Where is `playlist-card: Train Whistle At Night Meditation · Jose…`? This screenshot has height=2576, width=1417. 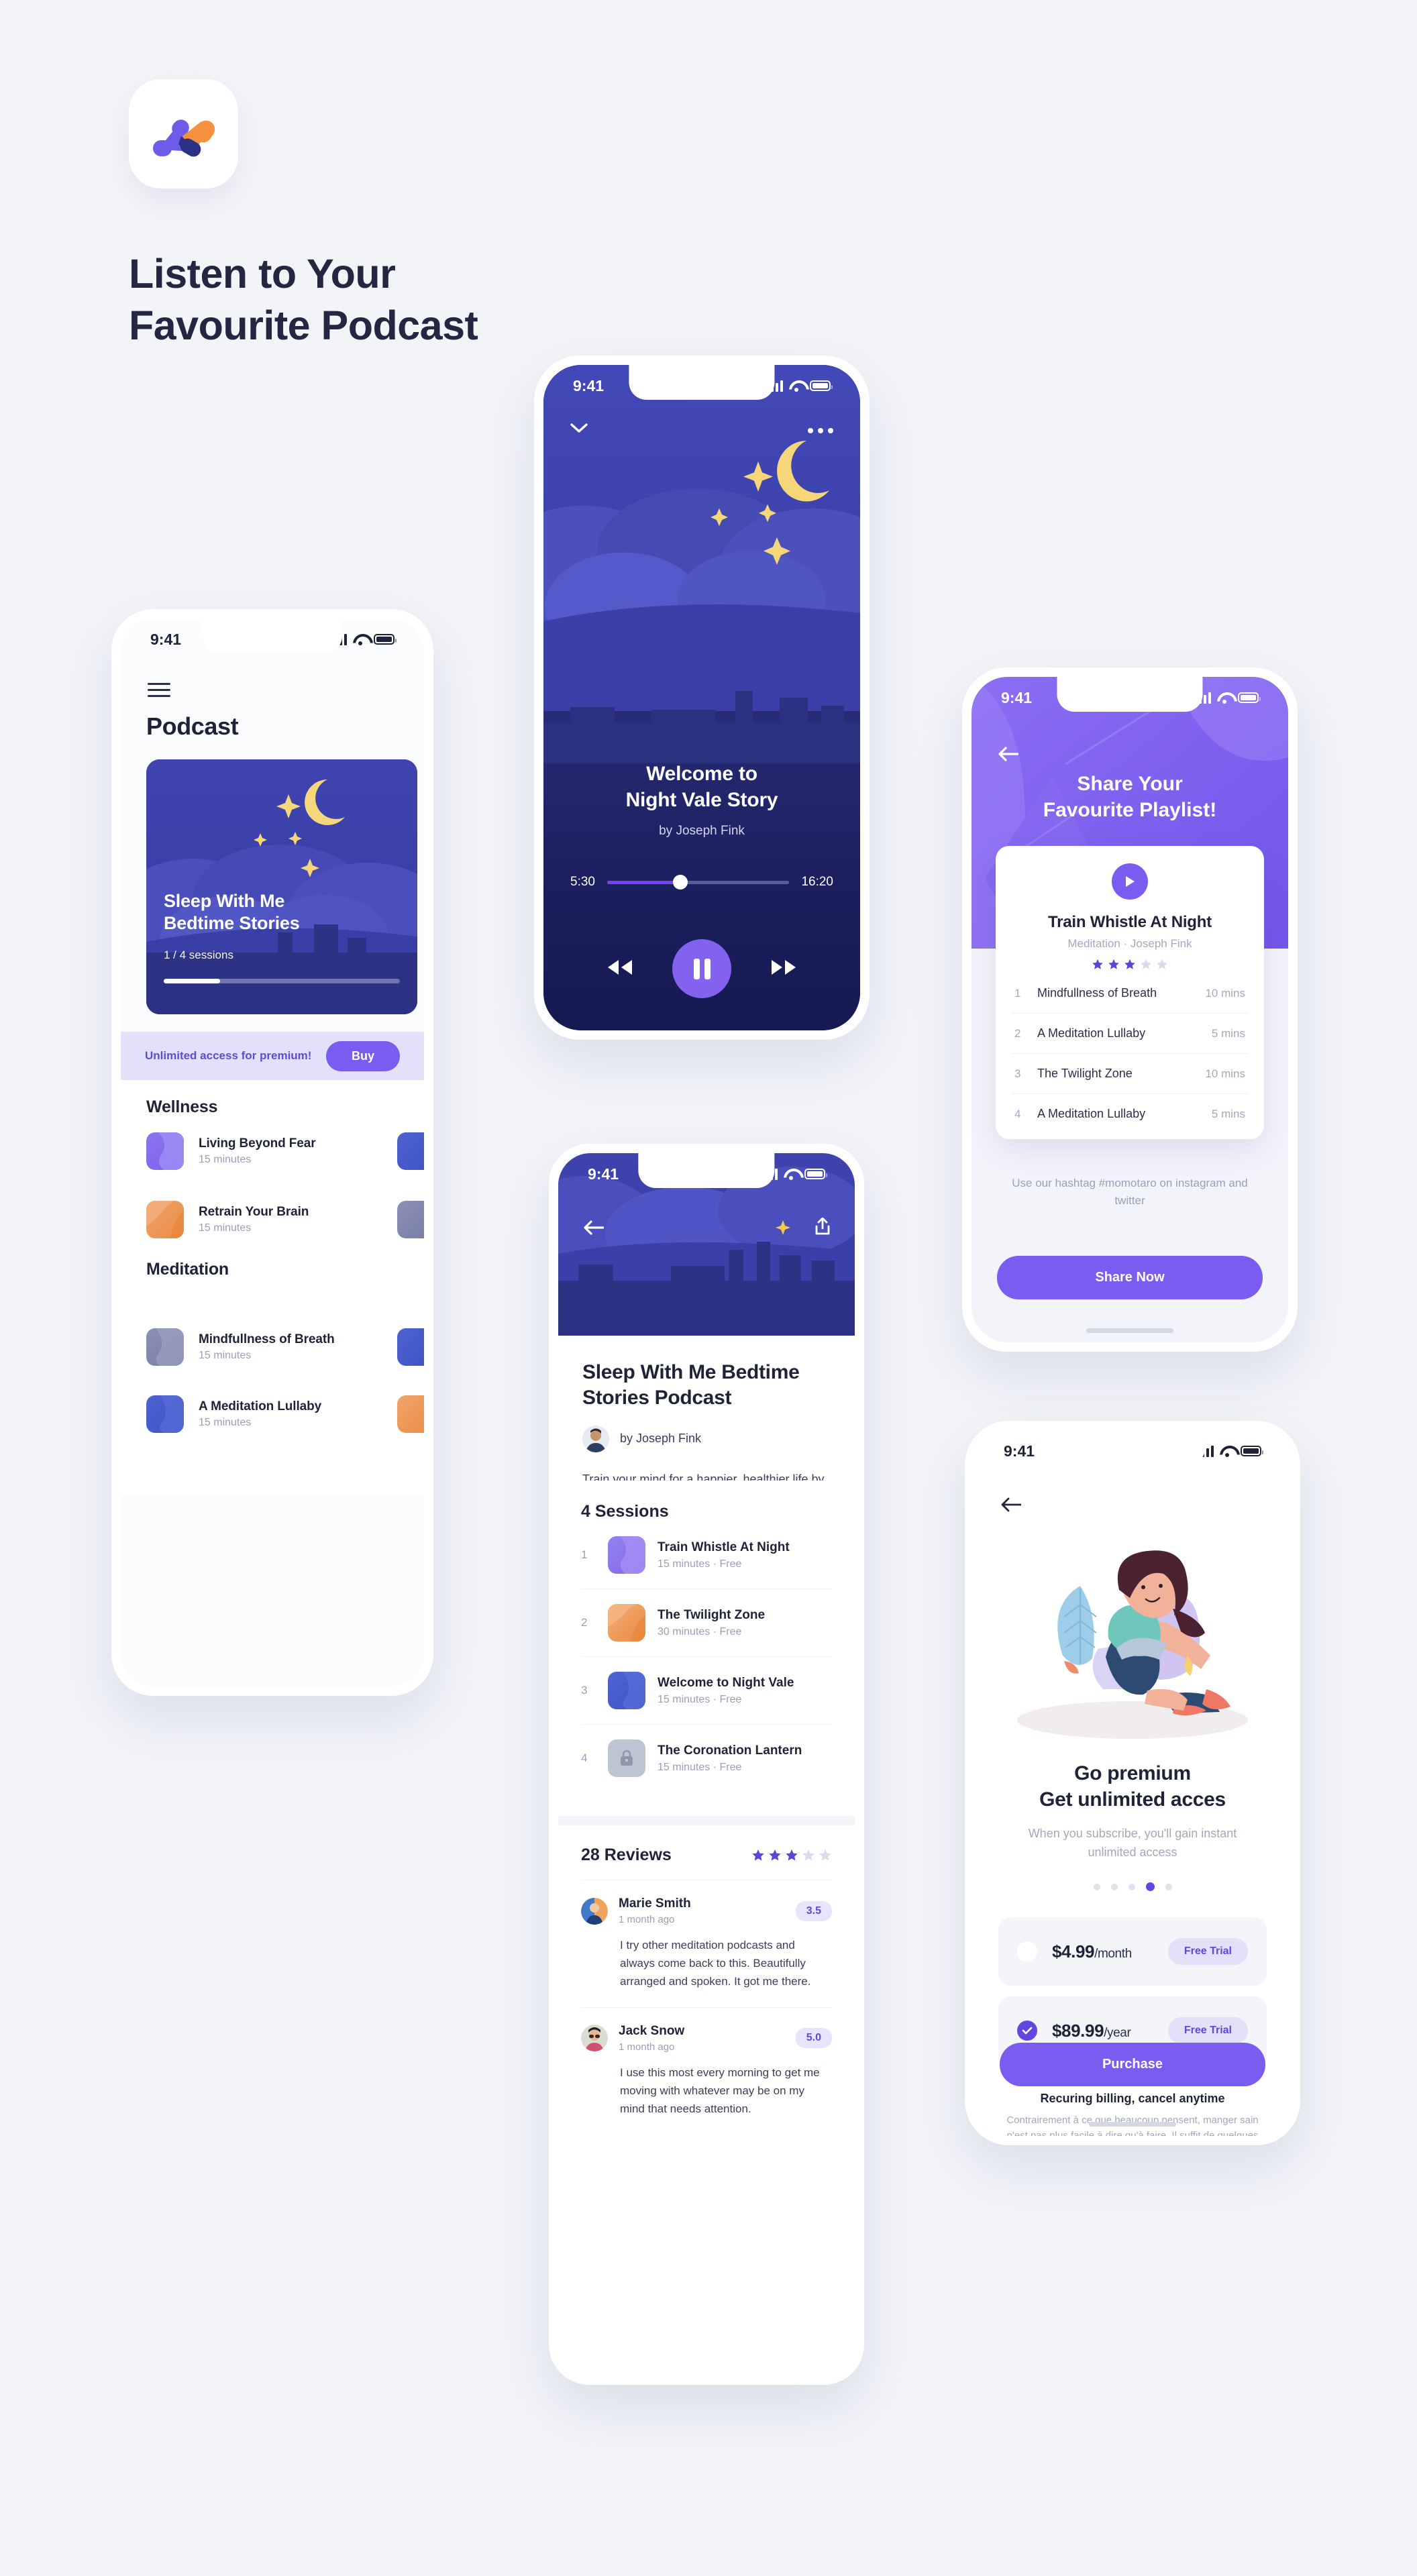
playlist-card: Train Whistle At Night Meditation · Jose… is located at coordinates (1130, 992).